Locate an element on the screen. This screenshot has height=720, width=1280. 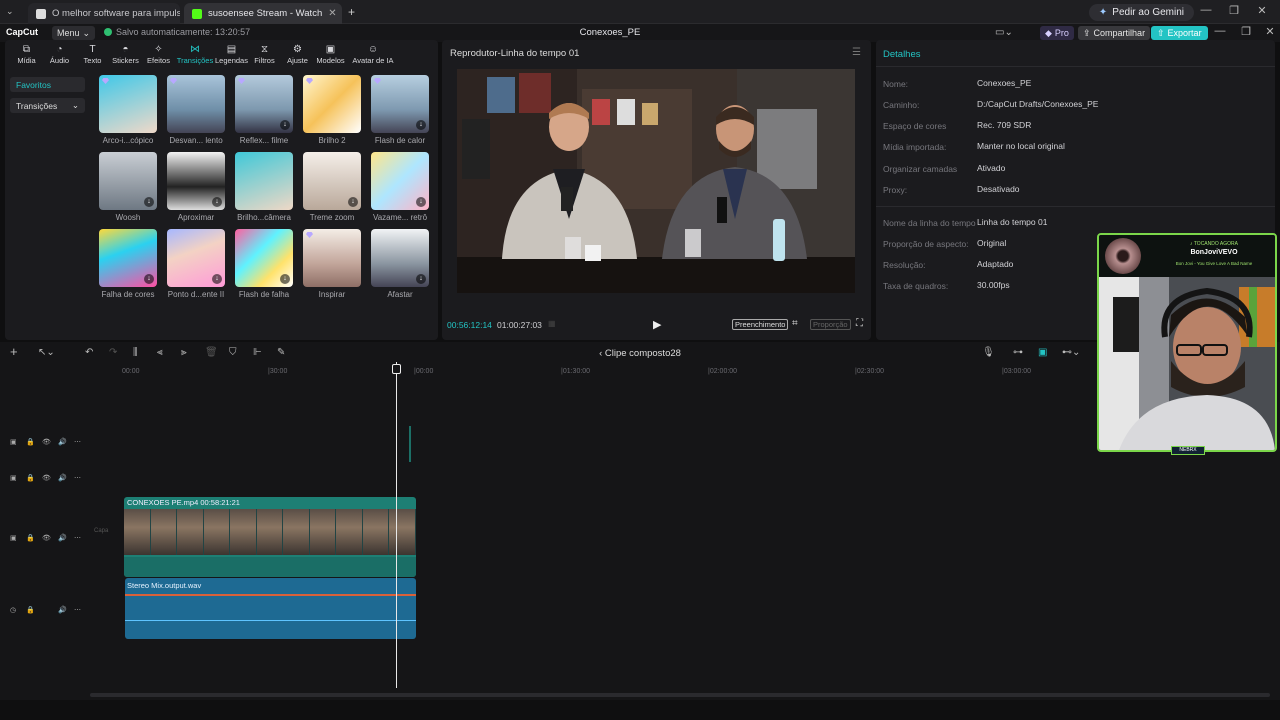
crop-icon: ⌗ is located at coordinates (795, 323).